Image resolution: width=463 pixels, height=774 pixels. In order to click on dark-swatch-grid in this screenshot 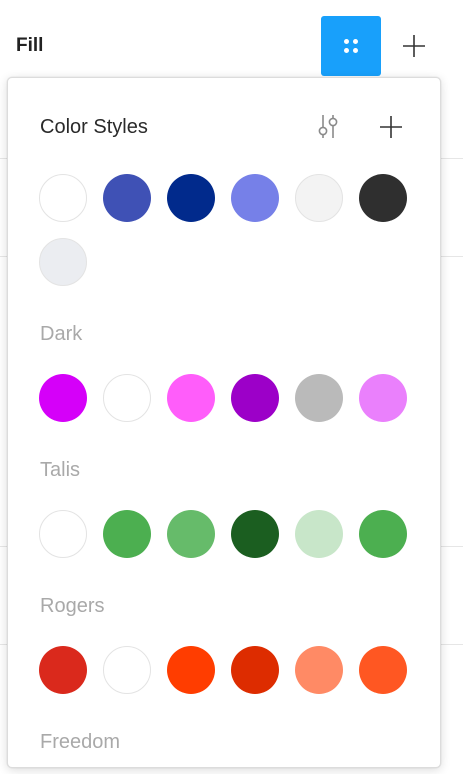, I will do `click(224, 398)`.